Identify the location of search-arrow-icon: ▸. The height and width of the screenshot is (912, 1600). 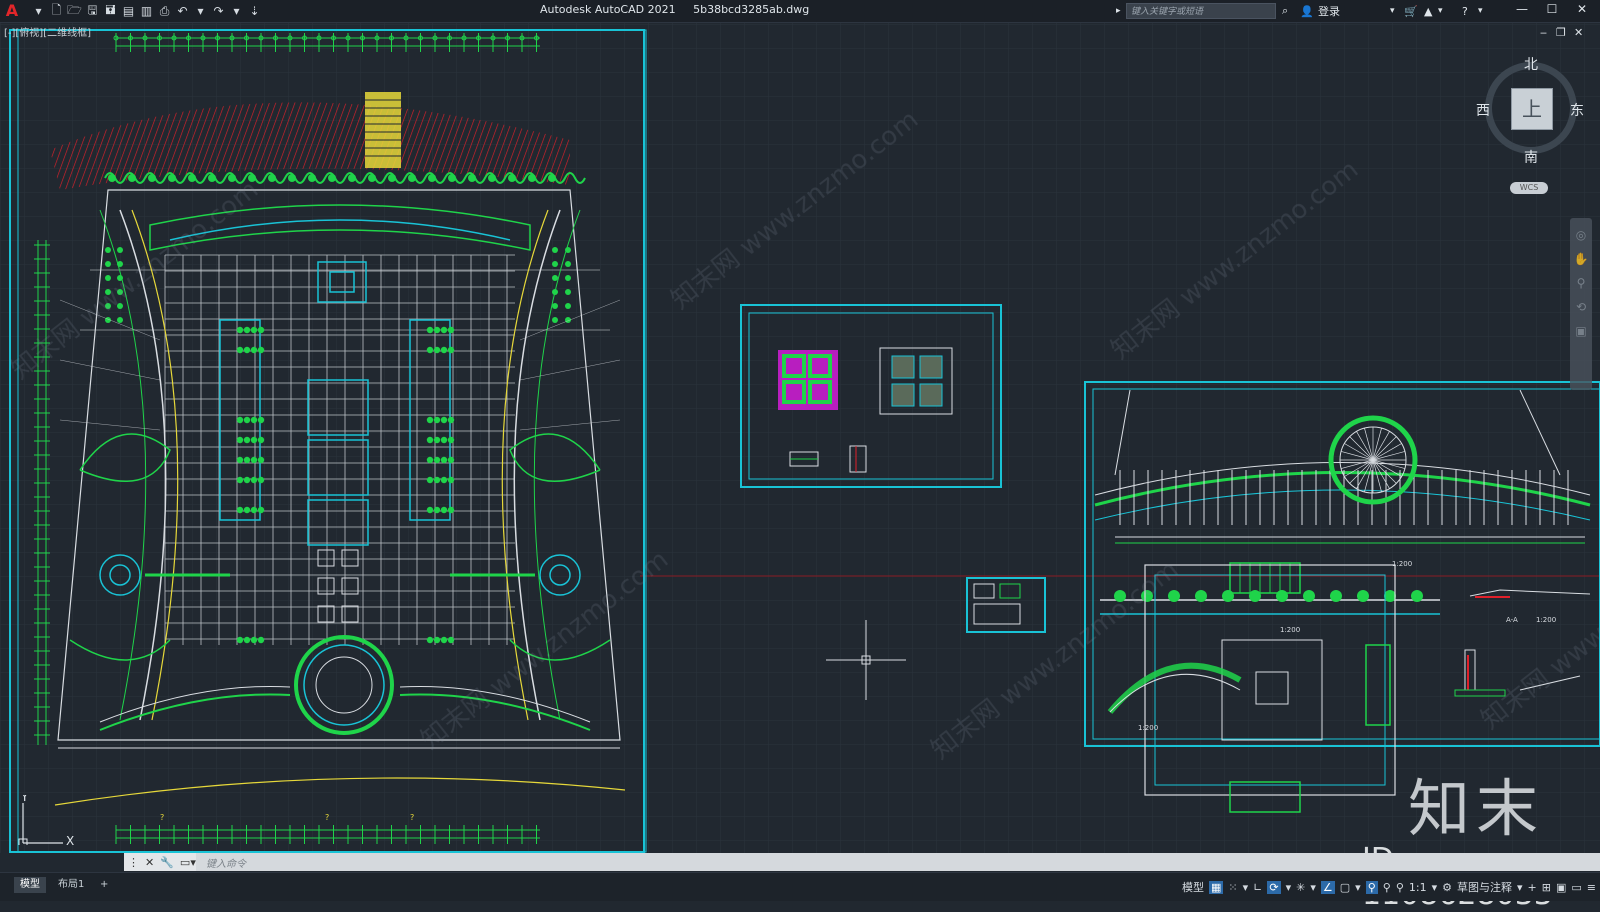
(1118, 11).